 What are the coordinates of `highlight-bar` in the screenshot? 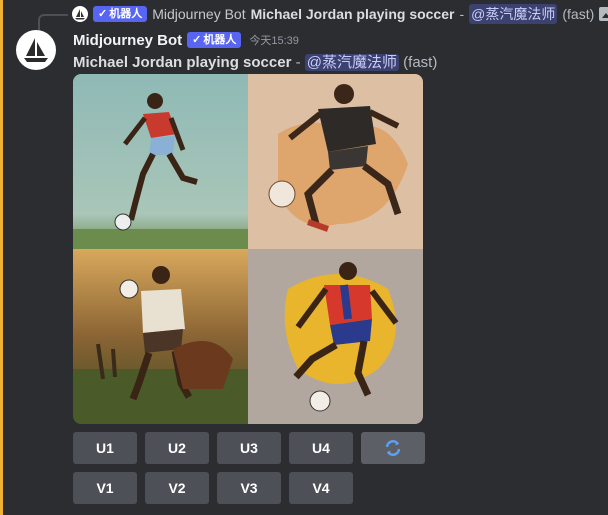 It's located at (1, 257).